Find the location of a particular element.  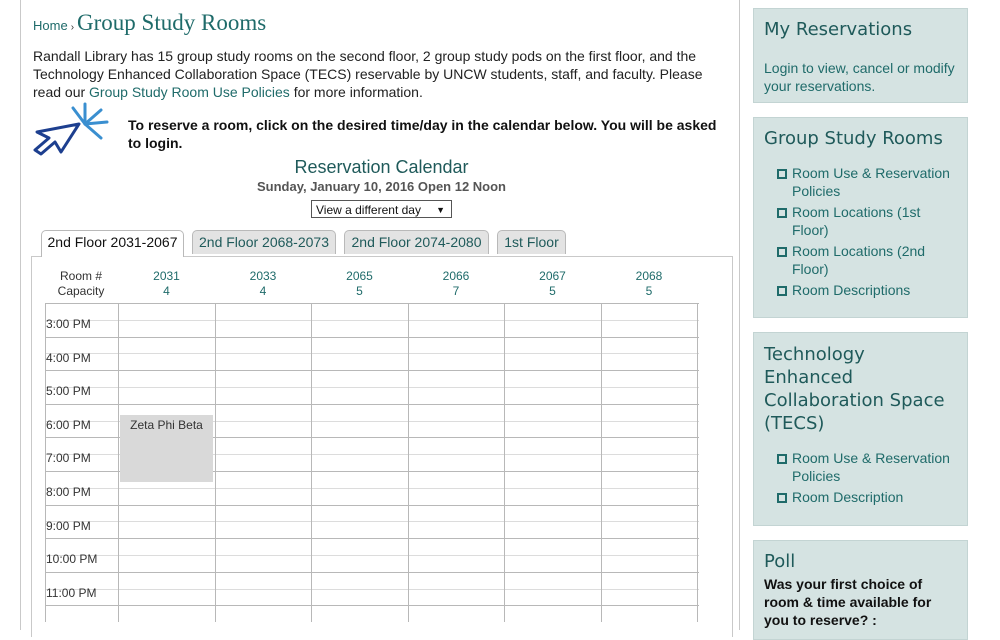

tab-2nd-floor-2068-2073: 2nd Floor 2068-2073 is located at coordinates (264, 242).